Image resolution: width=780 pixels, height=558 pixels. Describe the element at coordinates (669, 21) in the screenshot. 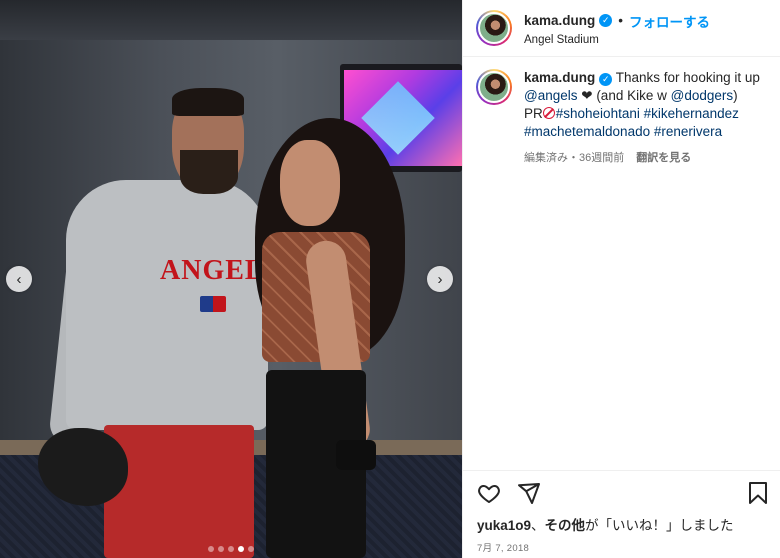

I see `follow-button: フォローする` at that location.